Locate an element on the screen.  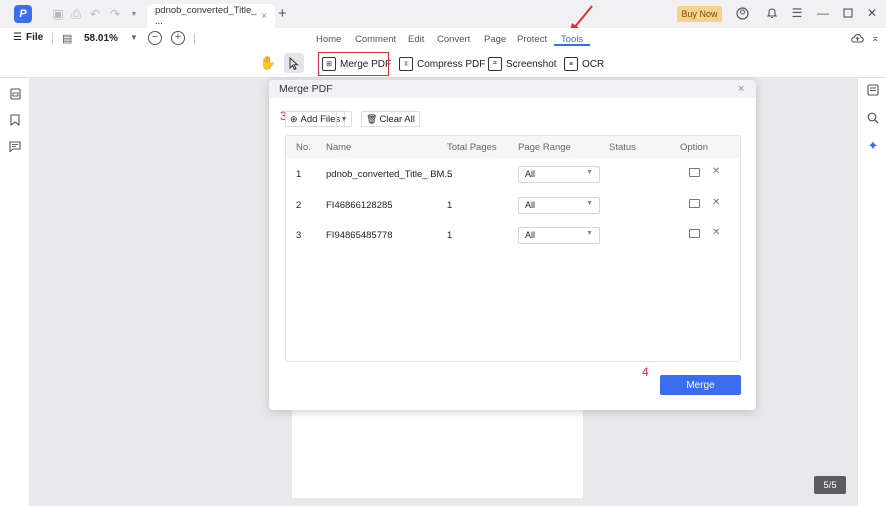
zoom-in-icon: + is located at coordinates (178, 38).